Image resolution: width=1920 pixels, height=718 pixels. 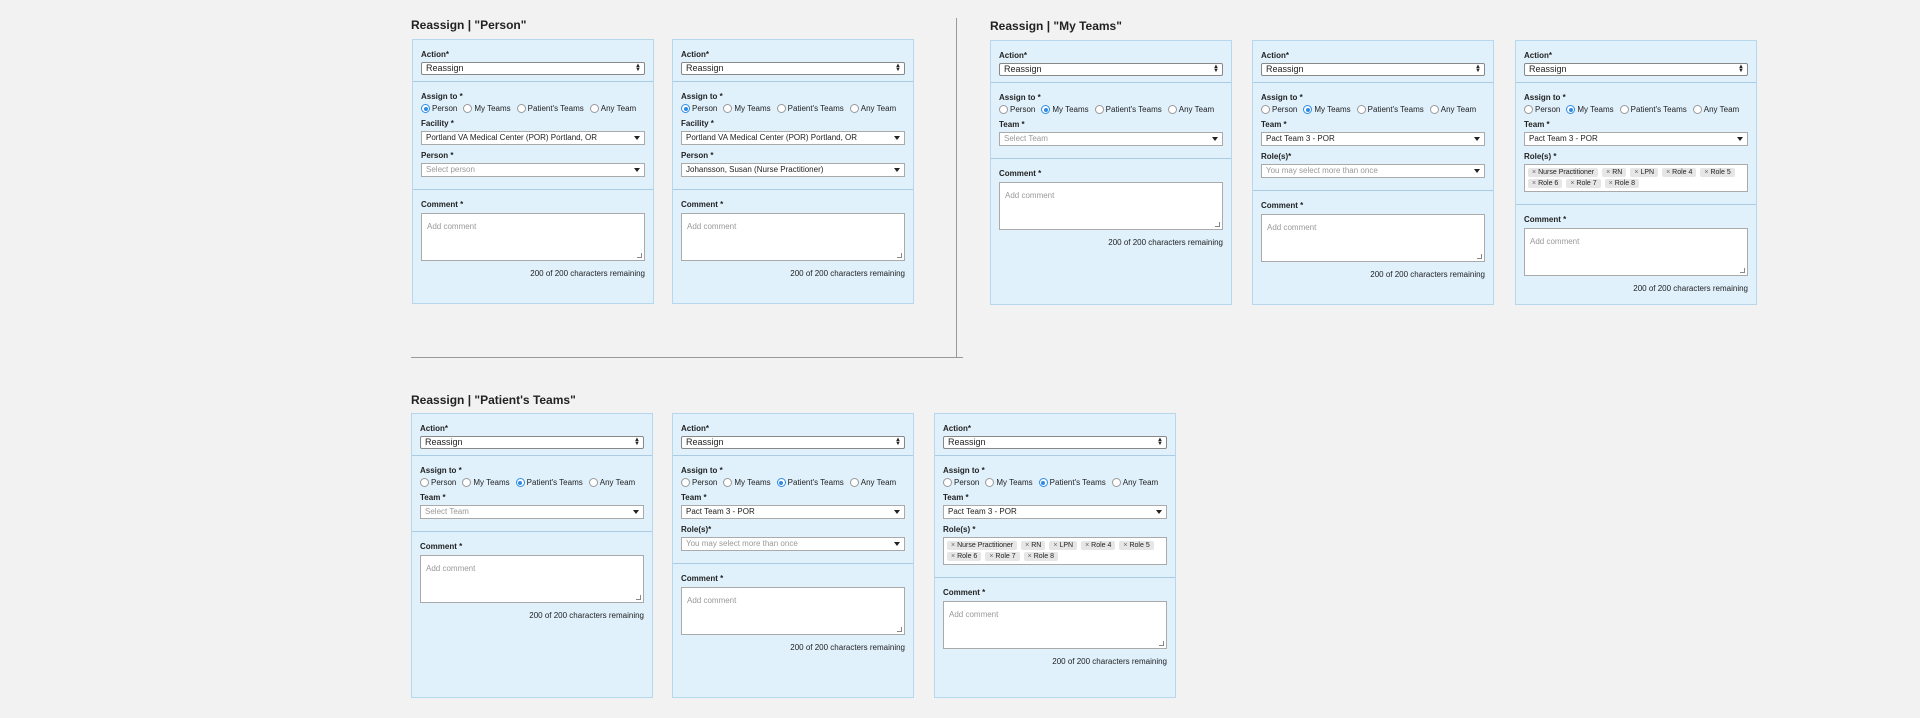 I want to click on updown-arrows-icon: ▲ ▼, so click(x=1478, y=69).